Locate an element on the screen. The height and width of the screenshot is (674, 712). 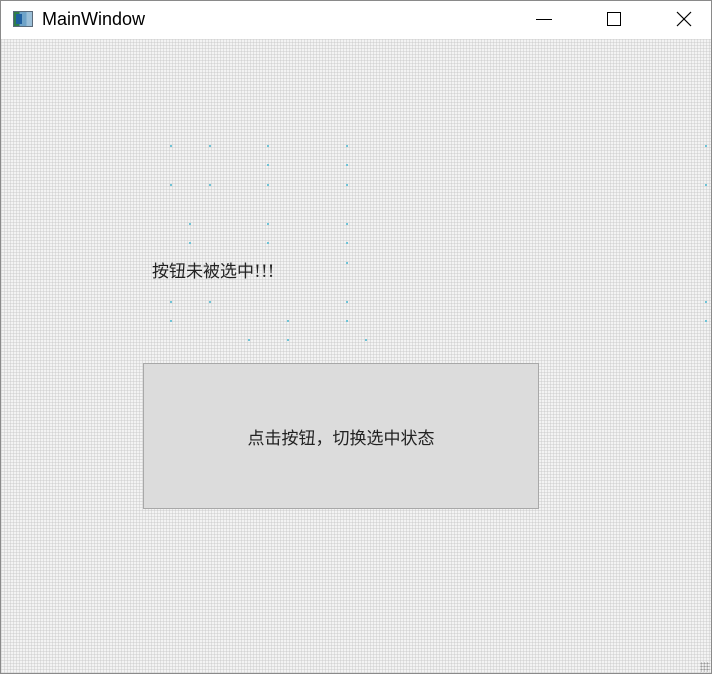
app-icon is located at coordinates (23, 19).